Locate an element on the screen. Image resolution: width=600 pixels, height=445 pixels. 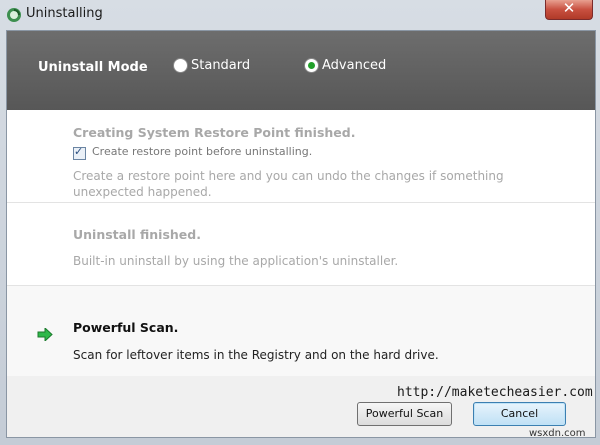
restore-point-checkbox is located at coordinates (79, 152).